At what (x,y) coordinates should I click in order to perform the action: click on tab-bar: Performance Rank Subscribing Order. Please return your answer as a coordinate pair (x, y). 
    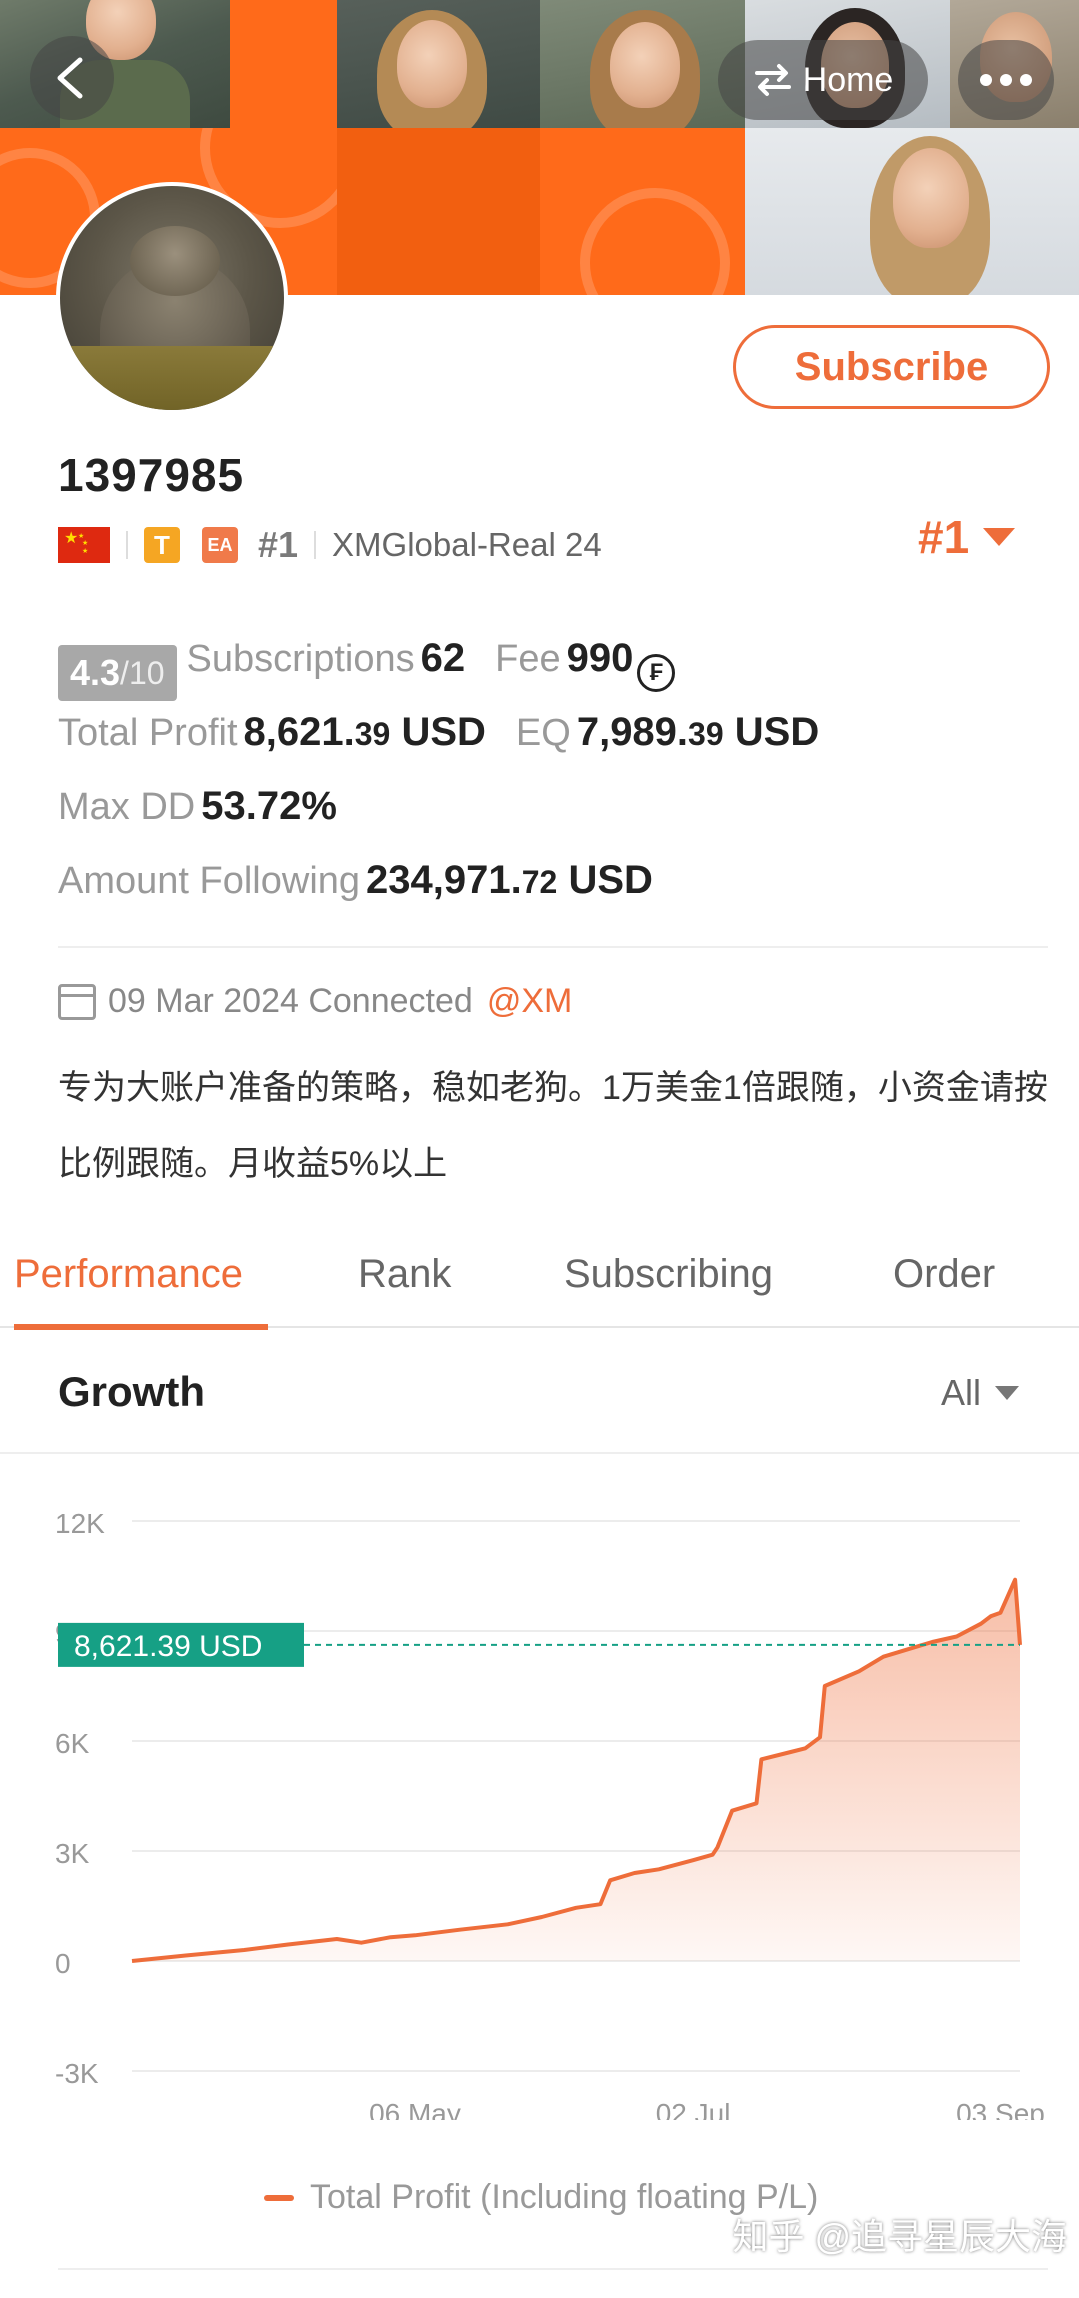
    Looking at the image, I should click on (539, 1275).